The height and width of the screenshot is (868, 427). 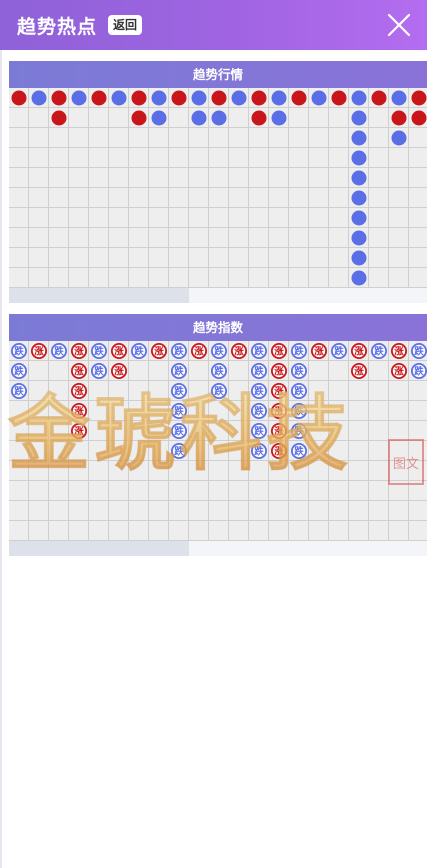 I want to click on back-button: 返回, so click(x=125, y=25).